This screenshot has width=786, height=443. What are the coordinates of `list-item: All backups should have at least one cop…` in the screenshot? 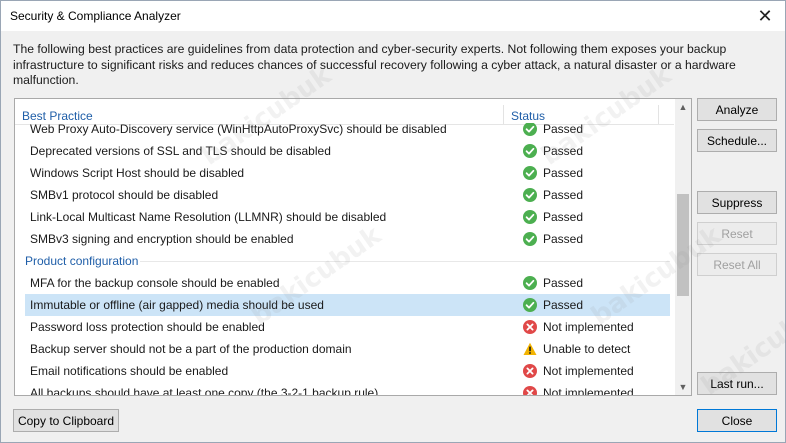 It's located at (347, 388).